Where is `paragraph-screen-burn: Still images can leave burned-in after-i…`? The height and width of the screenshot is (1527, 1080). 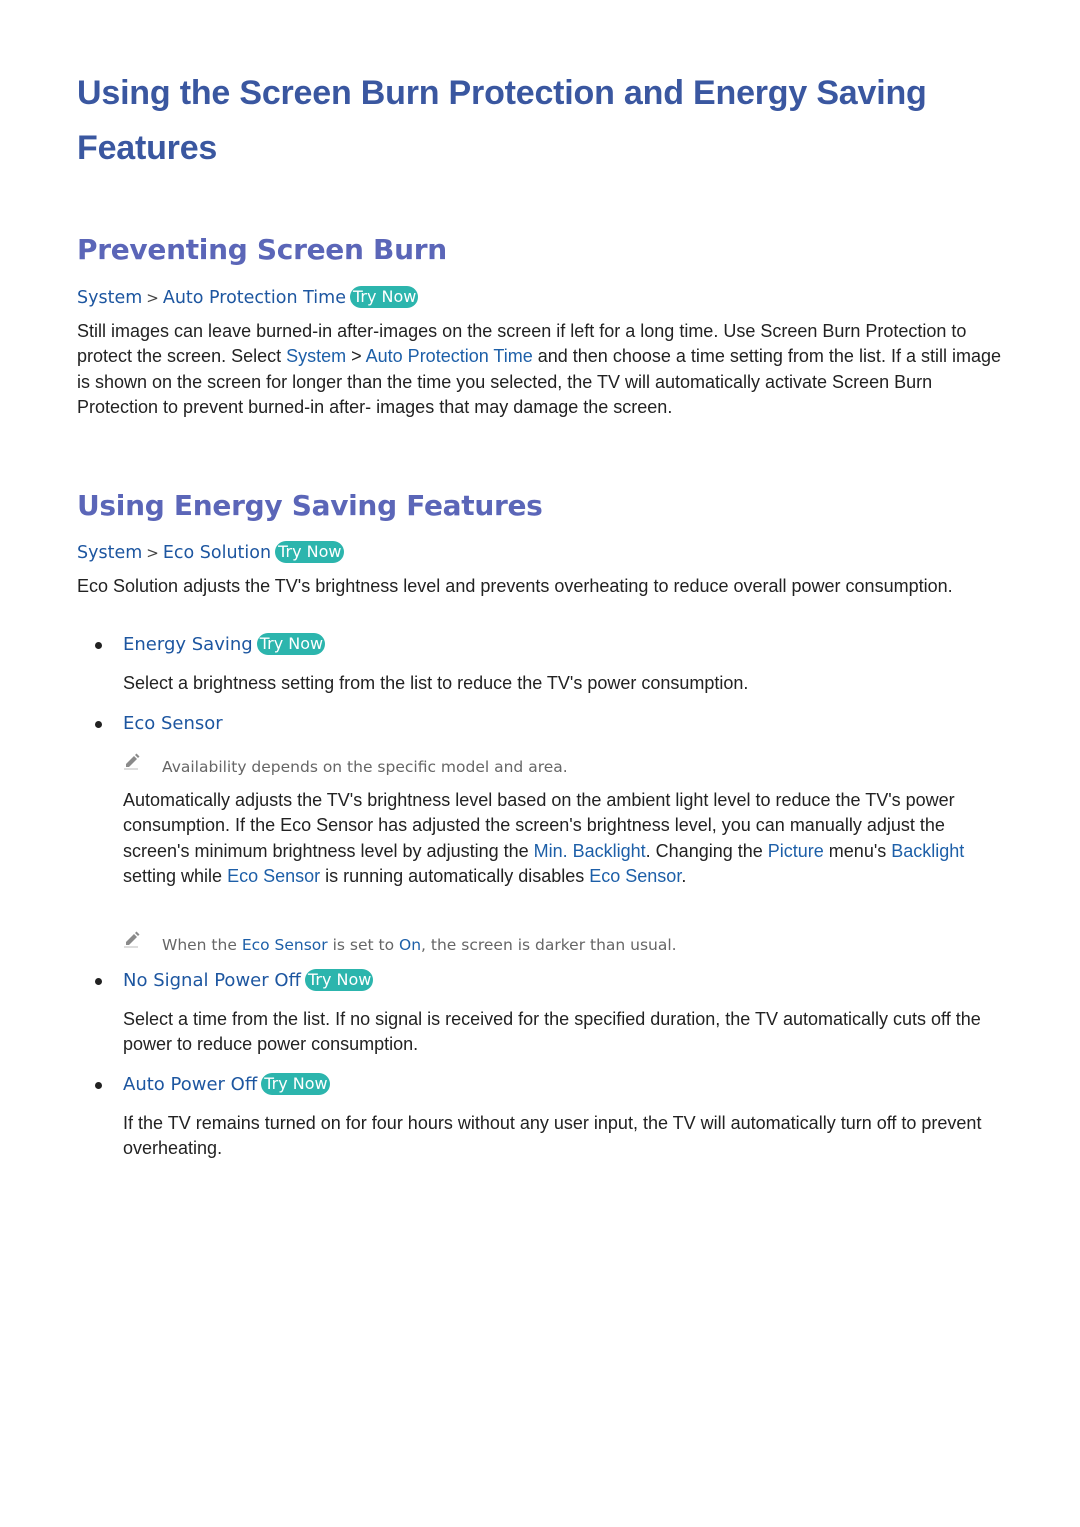 paragraph-screen-burn: Still images can leave burned-in after-i… is located at coordinates (542, 370).